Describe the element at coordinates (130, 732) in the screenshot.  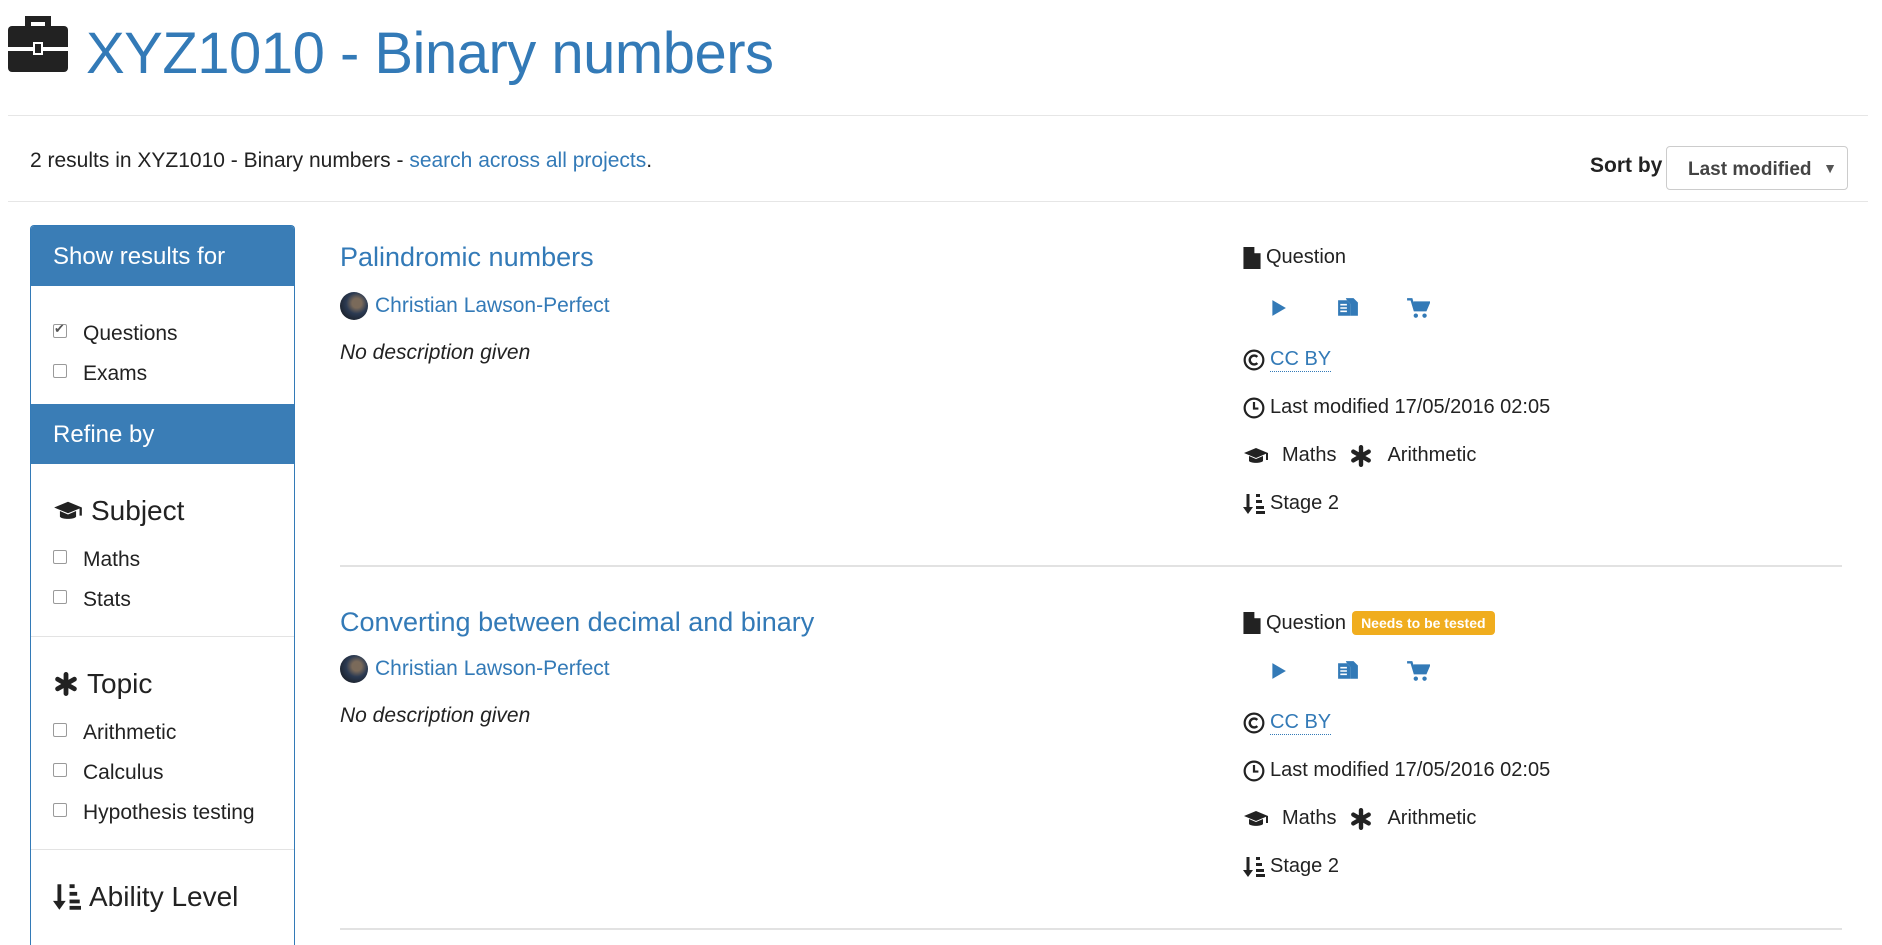
I see `filter-label: Arithmetic` at that location.